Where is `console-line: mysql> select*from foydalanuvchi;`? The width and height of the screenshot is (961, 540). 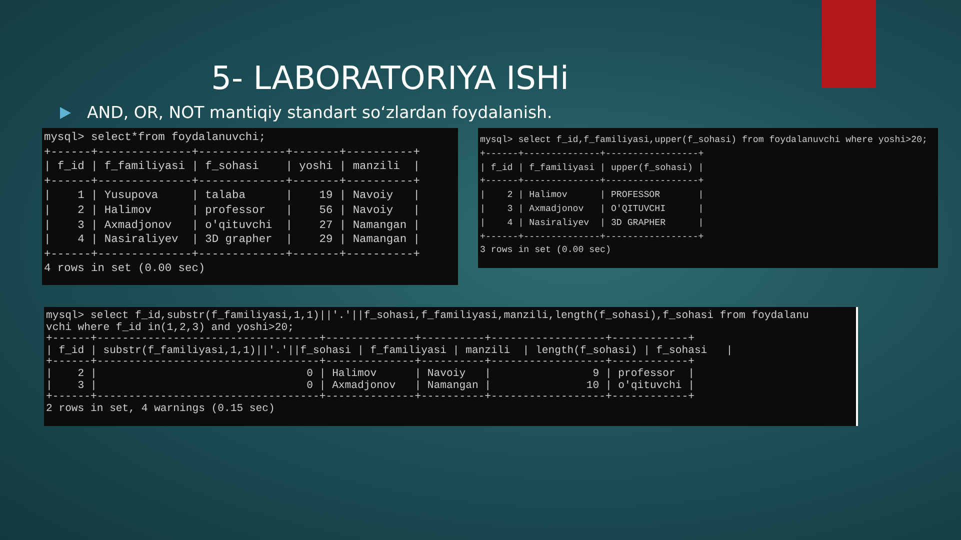 console-line: mysql> select*from foydalanuvchi; is located at coordinates (155, 138).